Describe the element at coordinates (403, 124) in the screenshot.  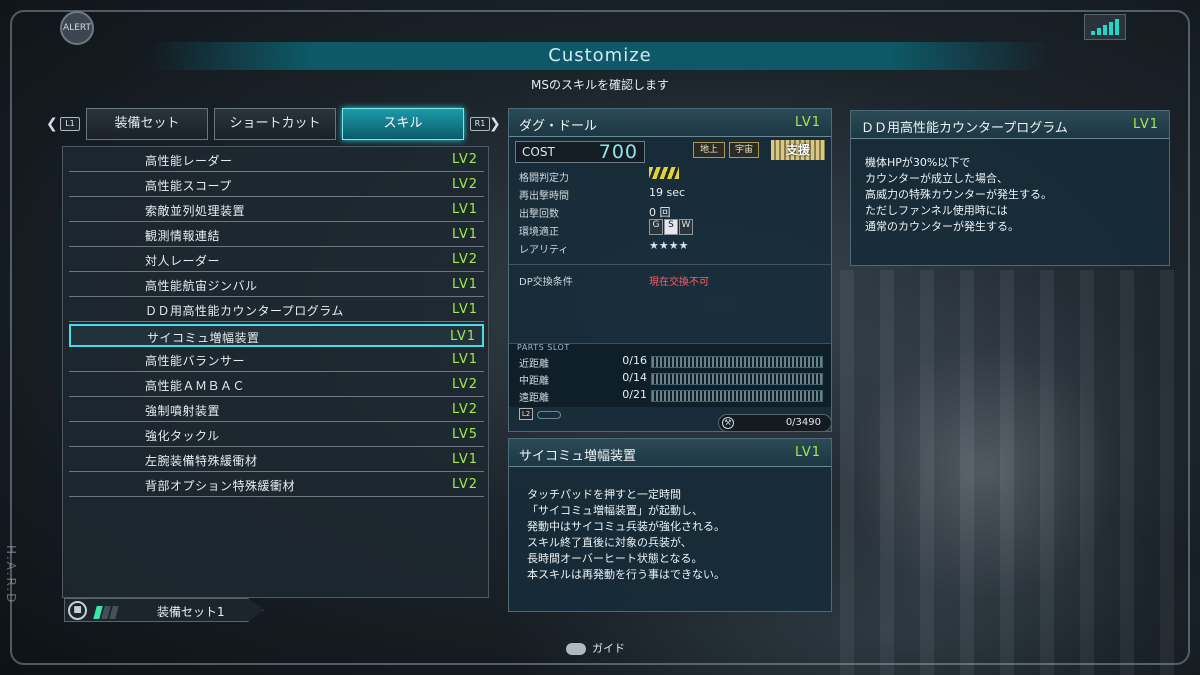
I see `tab-skill: スキル` at that location.